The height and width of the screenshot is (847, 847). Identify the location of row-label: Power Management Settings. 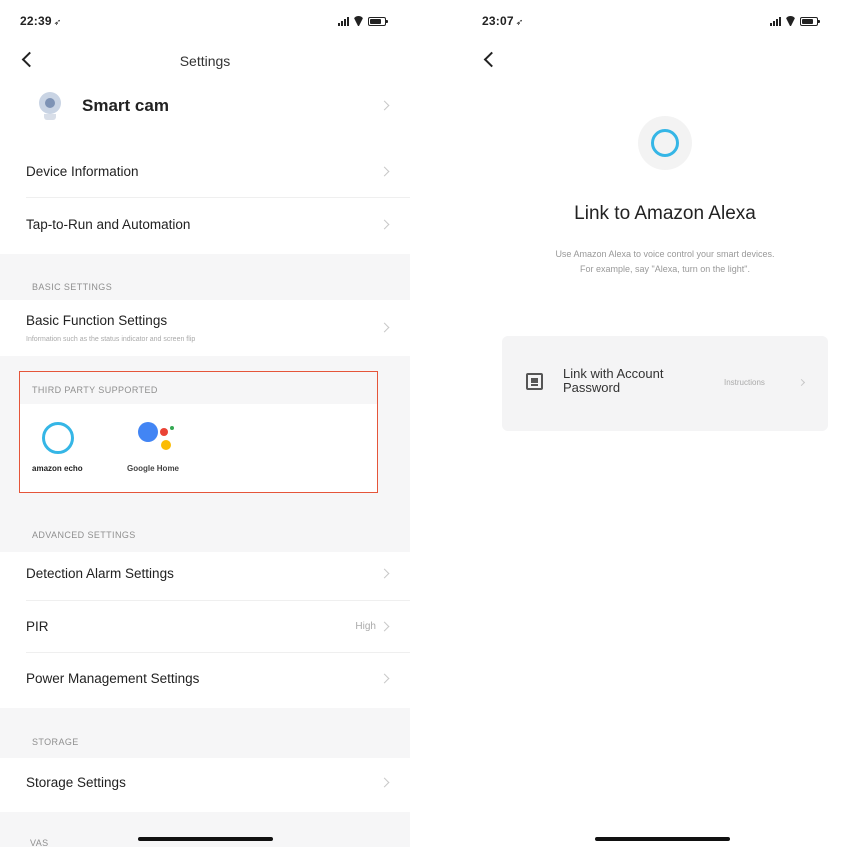
(113, 678).